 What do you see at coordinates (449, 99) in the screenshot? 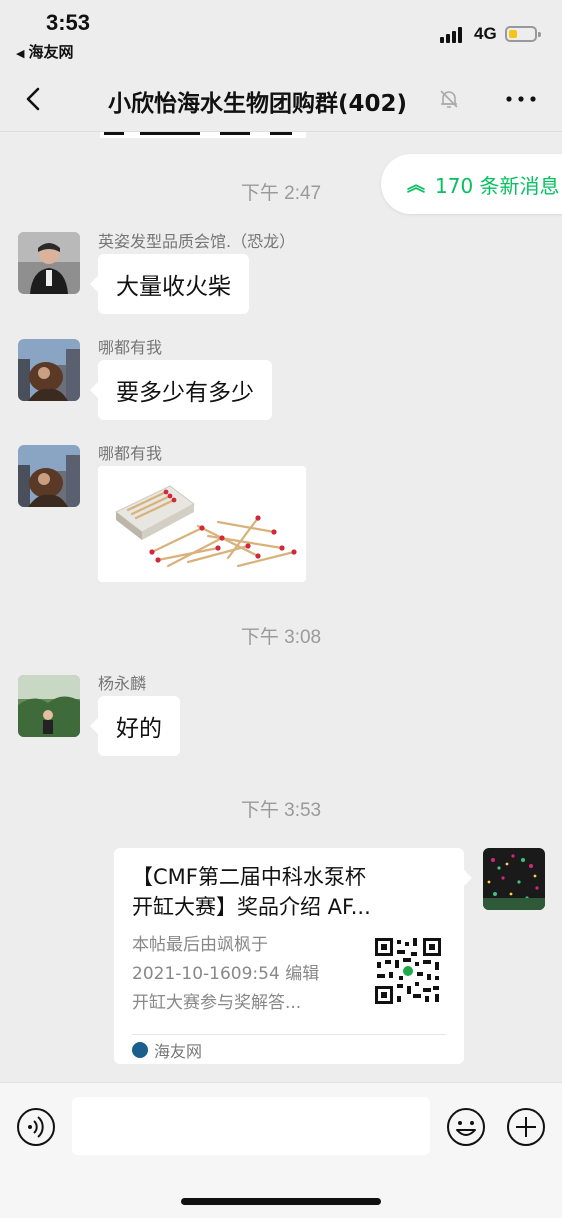
I see `mute-bell-icon` at bounding box center [449, 99].